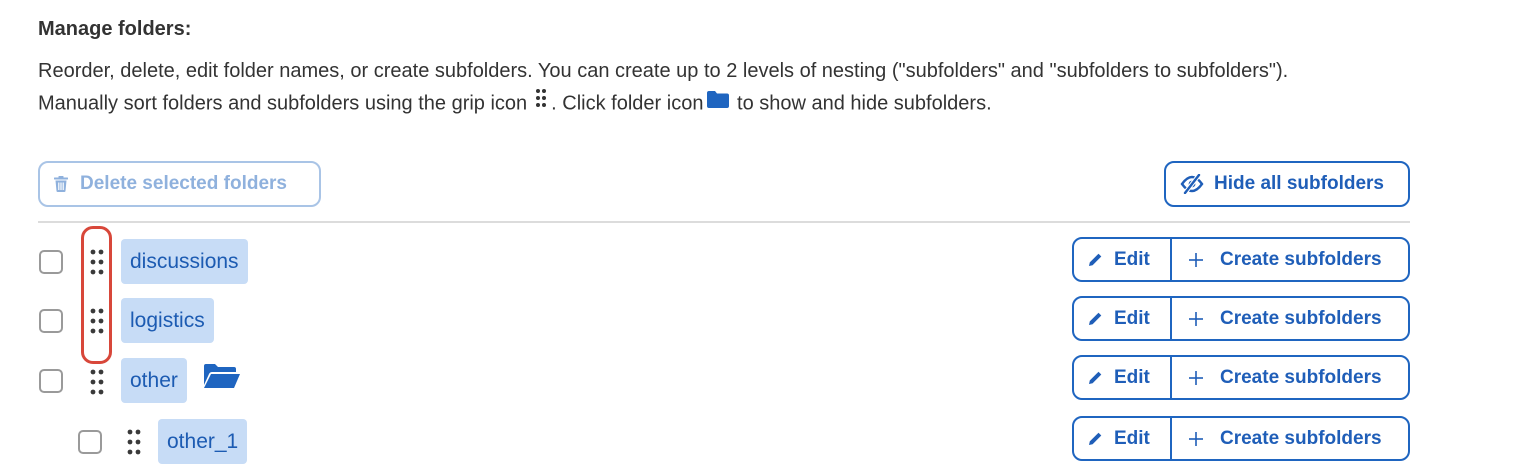  What do you see at coordinates (864, 103) in the screenshot?
I see `instructions-part3: to show and hide subfolders.` at bounding box center [864, 103].